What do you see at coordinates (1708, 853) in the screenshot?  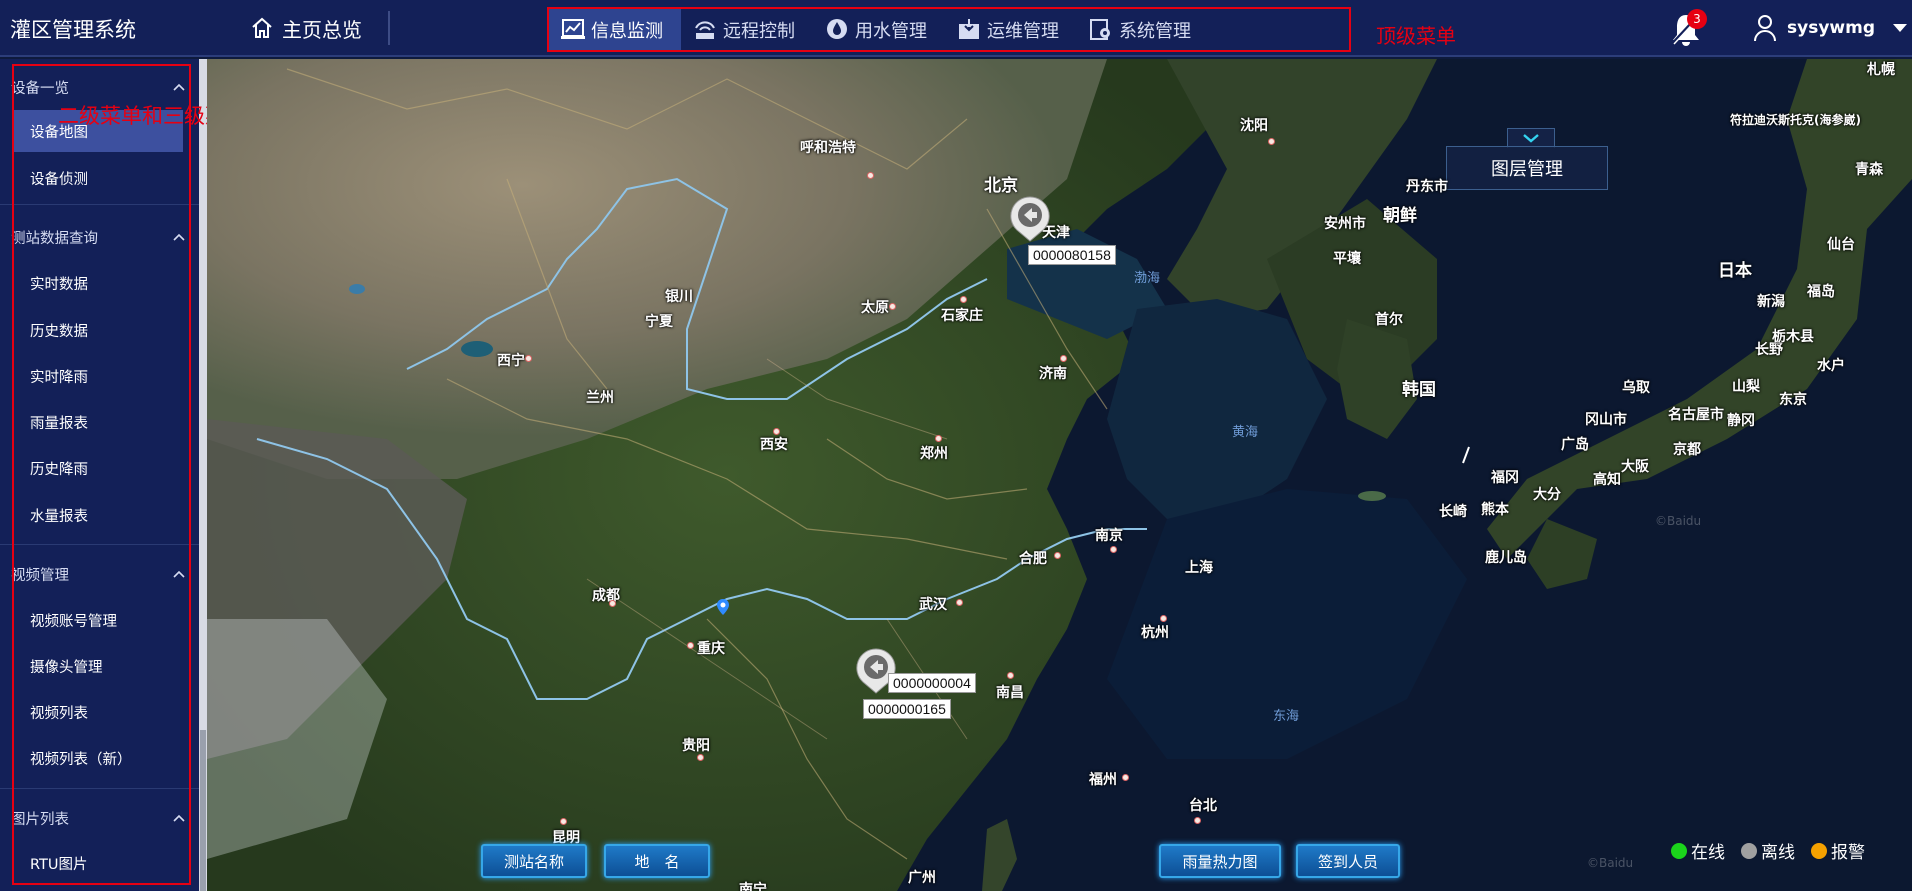 I see `legend-label: 在线` at bounding box center [1708, 853].